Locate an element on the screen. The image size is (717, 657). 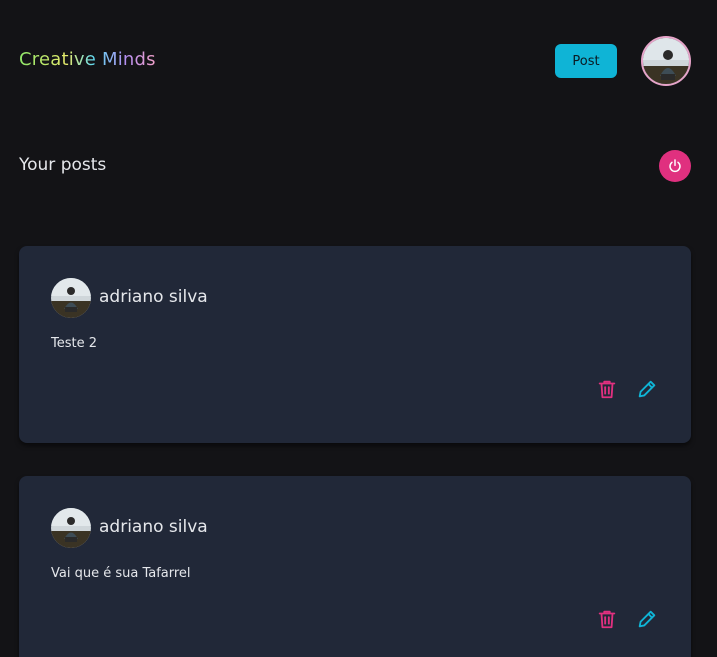
page-title: Your posts is located at coordinates (63, 165).